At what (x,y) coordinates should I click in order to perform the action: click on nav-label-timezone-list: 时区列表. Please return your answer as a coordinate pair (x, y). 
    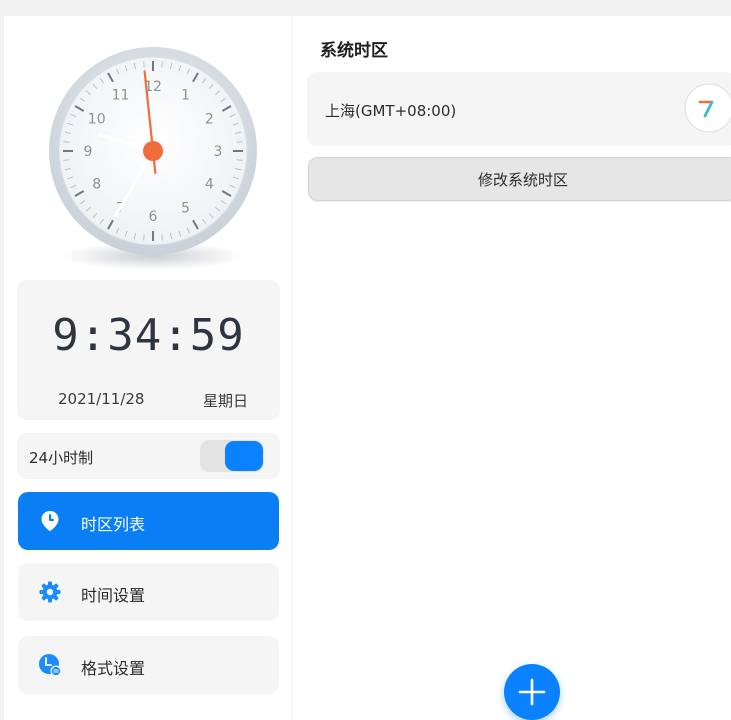
    Looking at the image, I should click on (113, 524).